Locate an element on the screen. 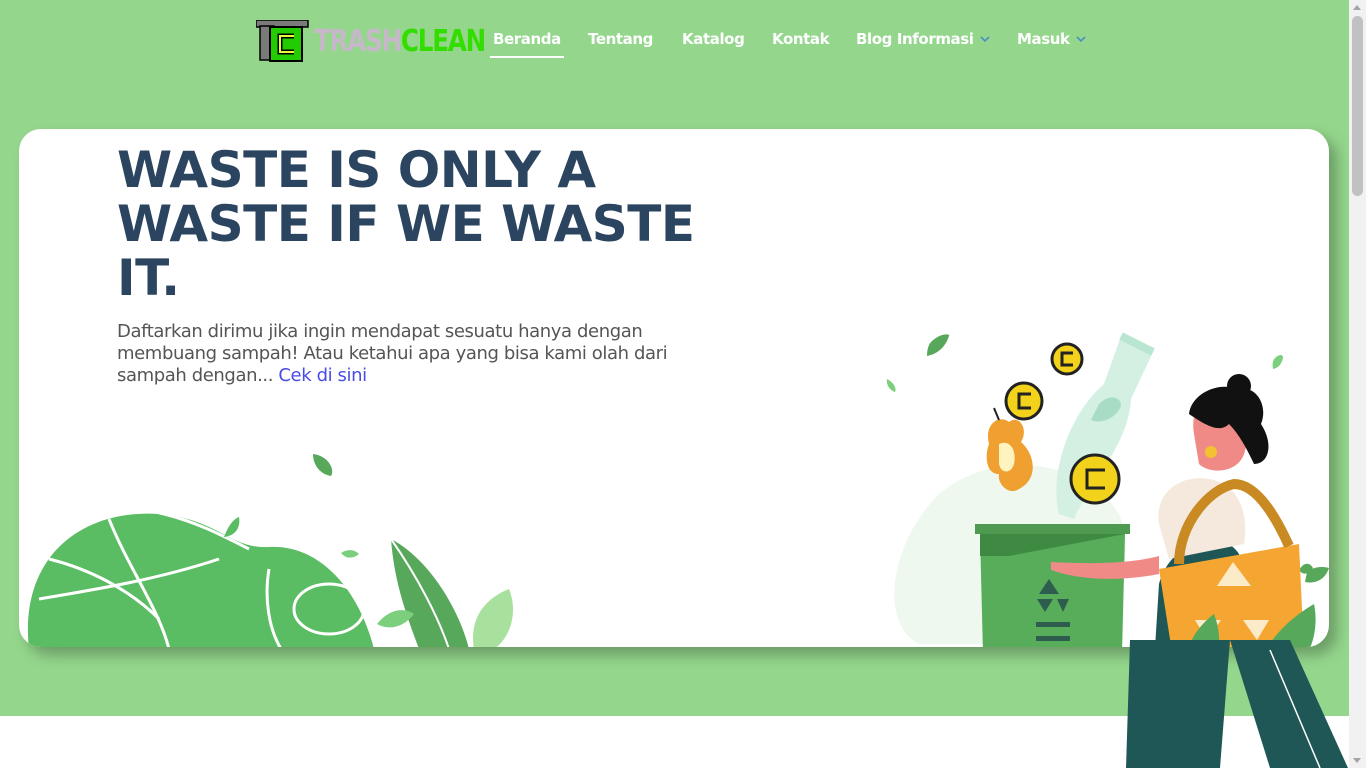 The height and width of the screenshot is (768, 1366). nav-item-tentang: Tentang is located at coordinates (620, 39).